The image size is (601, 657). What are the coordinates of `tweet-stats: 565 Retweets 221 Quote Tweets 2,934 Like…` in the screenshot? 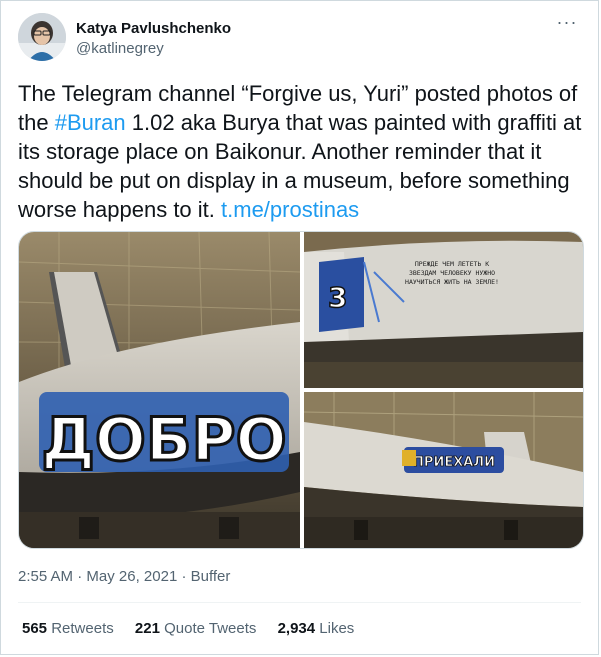 It's located at (196, 629).